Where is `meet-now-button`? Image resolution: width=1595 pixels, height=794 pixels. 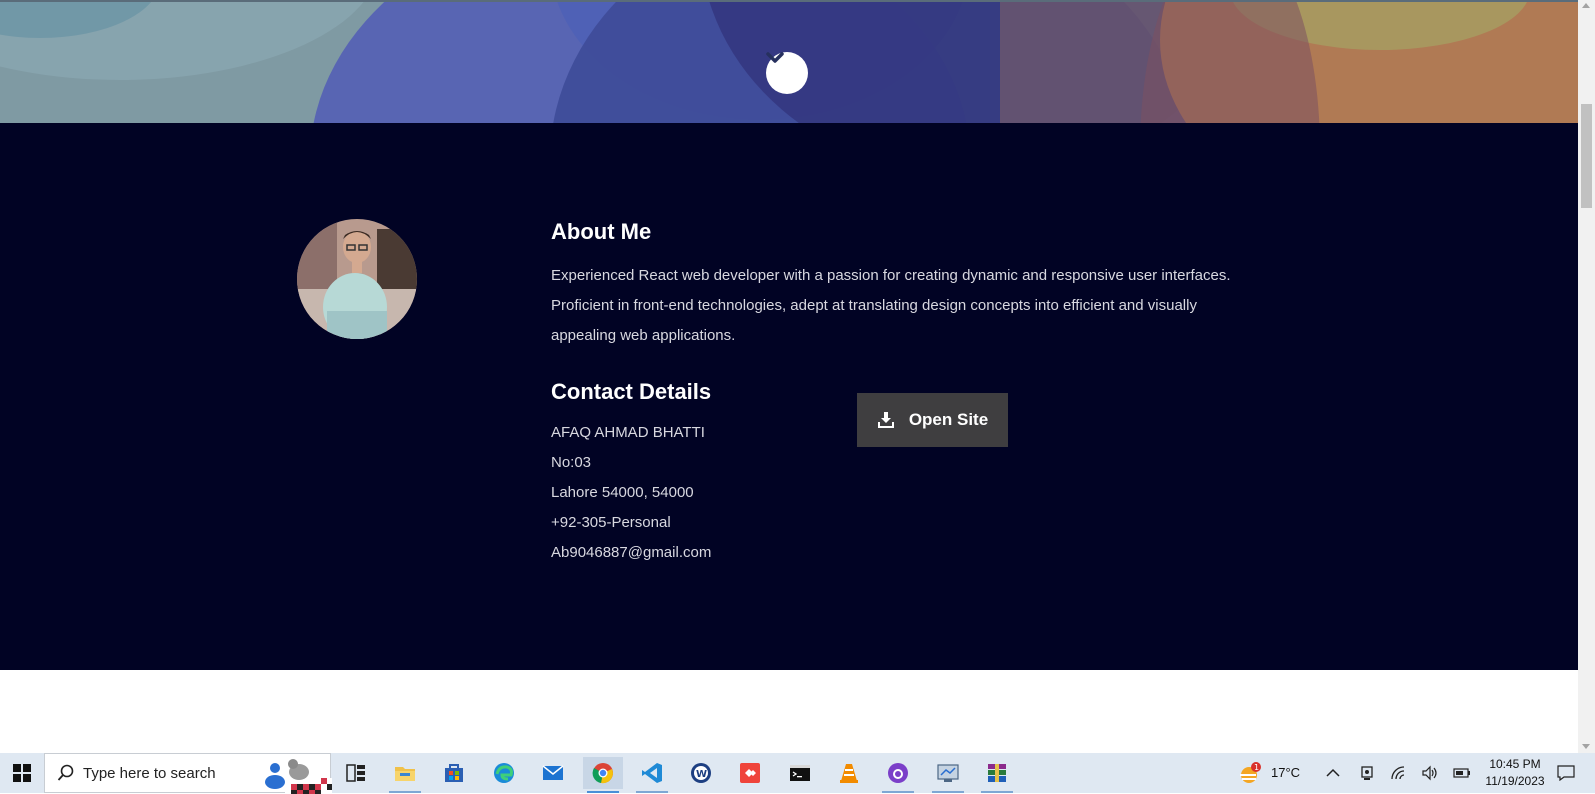
meet-now-button is located at coordinates (1367, 773).